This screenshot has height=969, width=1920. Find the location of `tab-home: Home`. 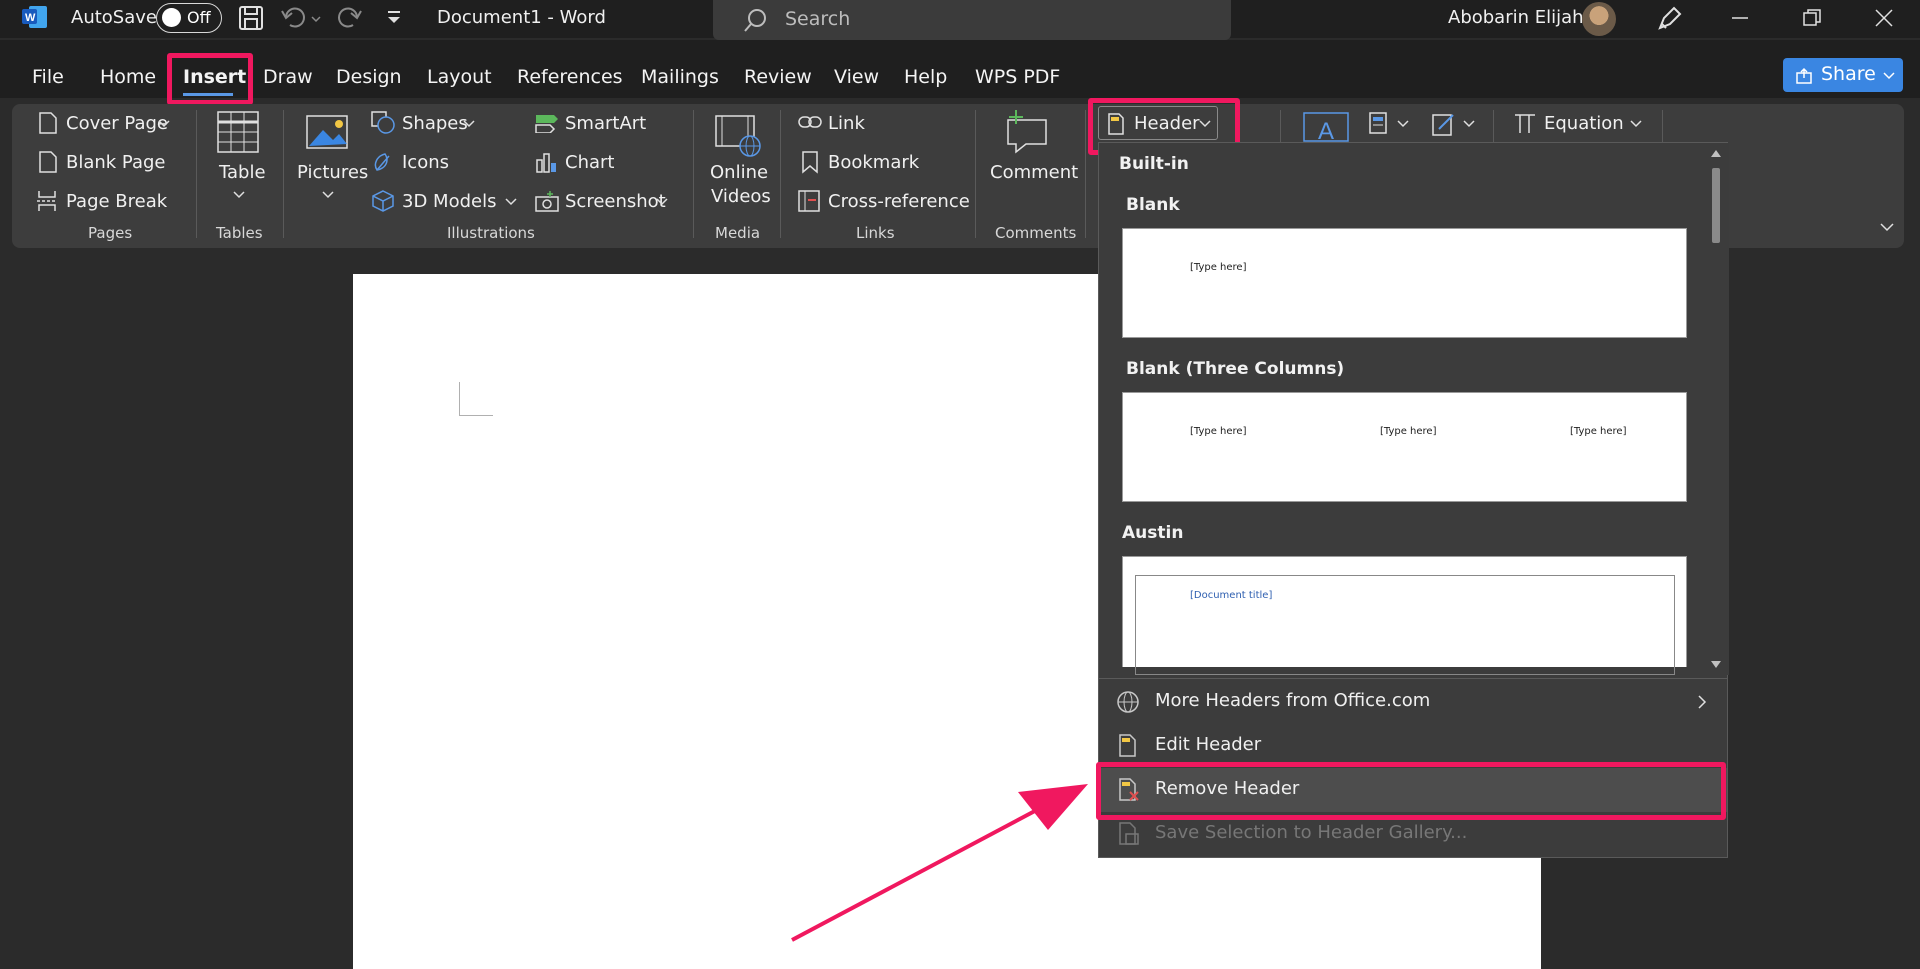

tab-home: Home is located at coordinates (128, 77).